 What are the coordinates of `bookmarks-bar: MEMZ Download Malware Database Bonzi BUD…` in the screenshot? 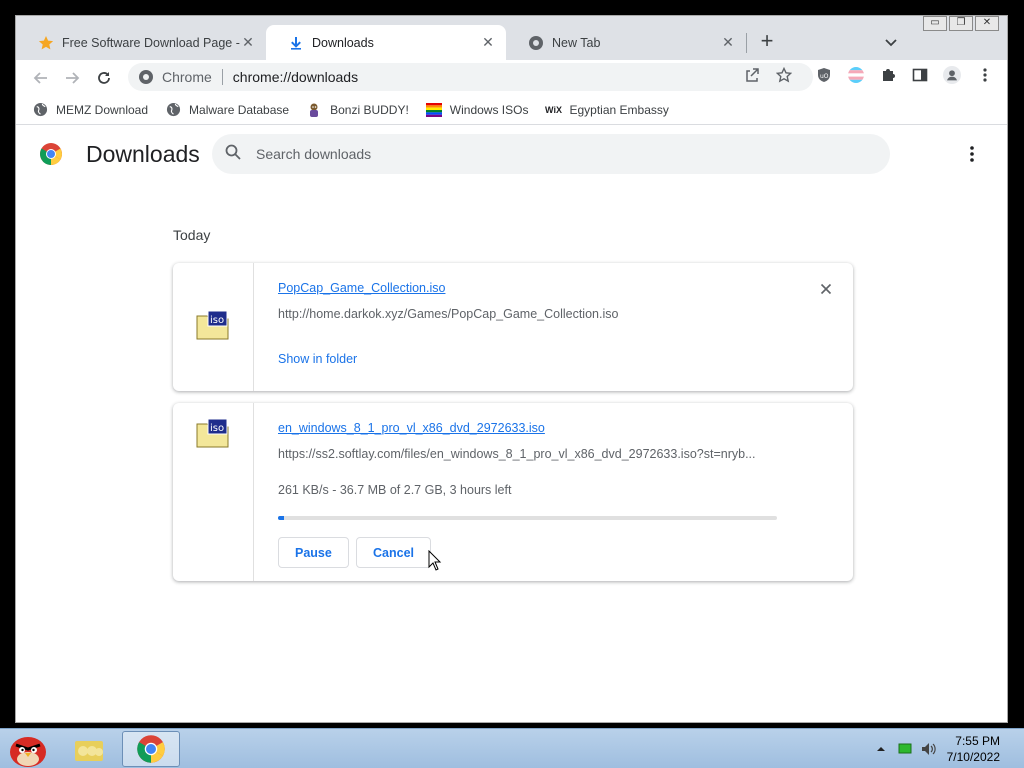 It's located at (511, 110).